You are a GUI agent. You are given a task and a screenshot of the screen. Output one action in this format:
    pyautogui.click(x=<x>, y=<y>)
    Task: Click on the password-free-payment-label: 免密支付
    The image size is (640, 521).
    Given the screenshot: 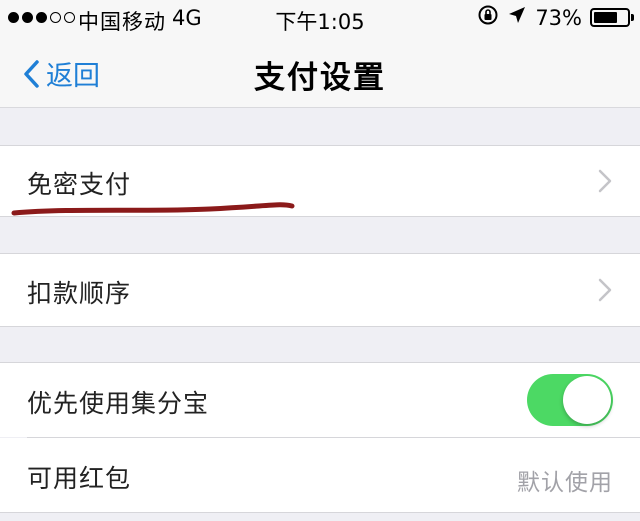 What is the action you would take?
    pyautogui.click(x=79, y=184)
    